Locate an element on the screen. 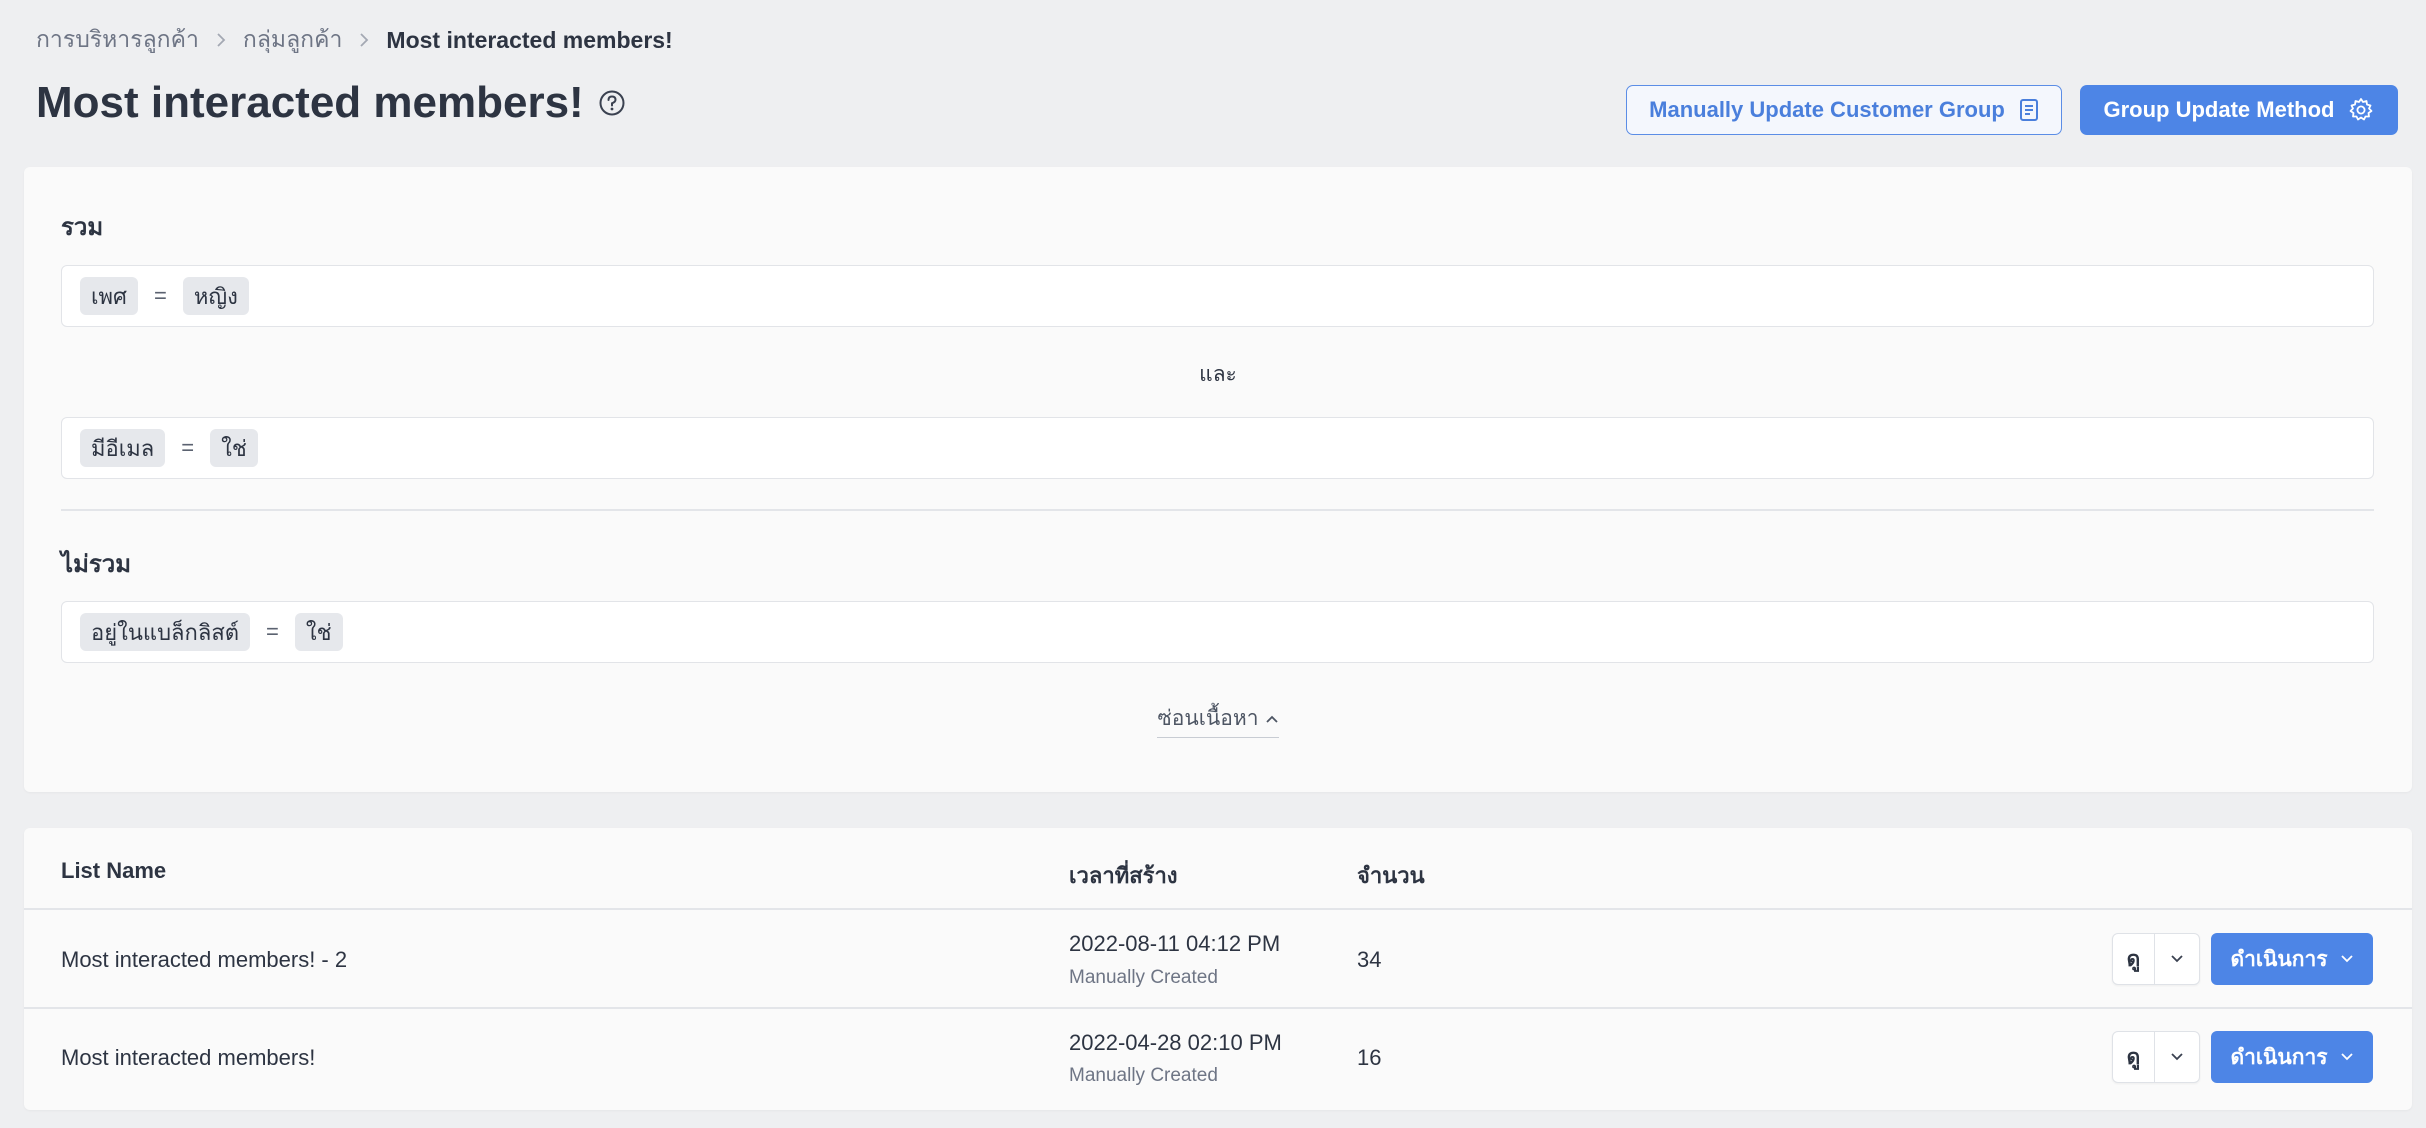 The image size is (2426, 1128). include-rule-gender: เพศ = หญิง is located at coordinates (1217, 296).